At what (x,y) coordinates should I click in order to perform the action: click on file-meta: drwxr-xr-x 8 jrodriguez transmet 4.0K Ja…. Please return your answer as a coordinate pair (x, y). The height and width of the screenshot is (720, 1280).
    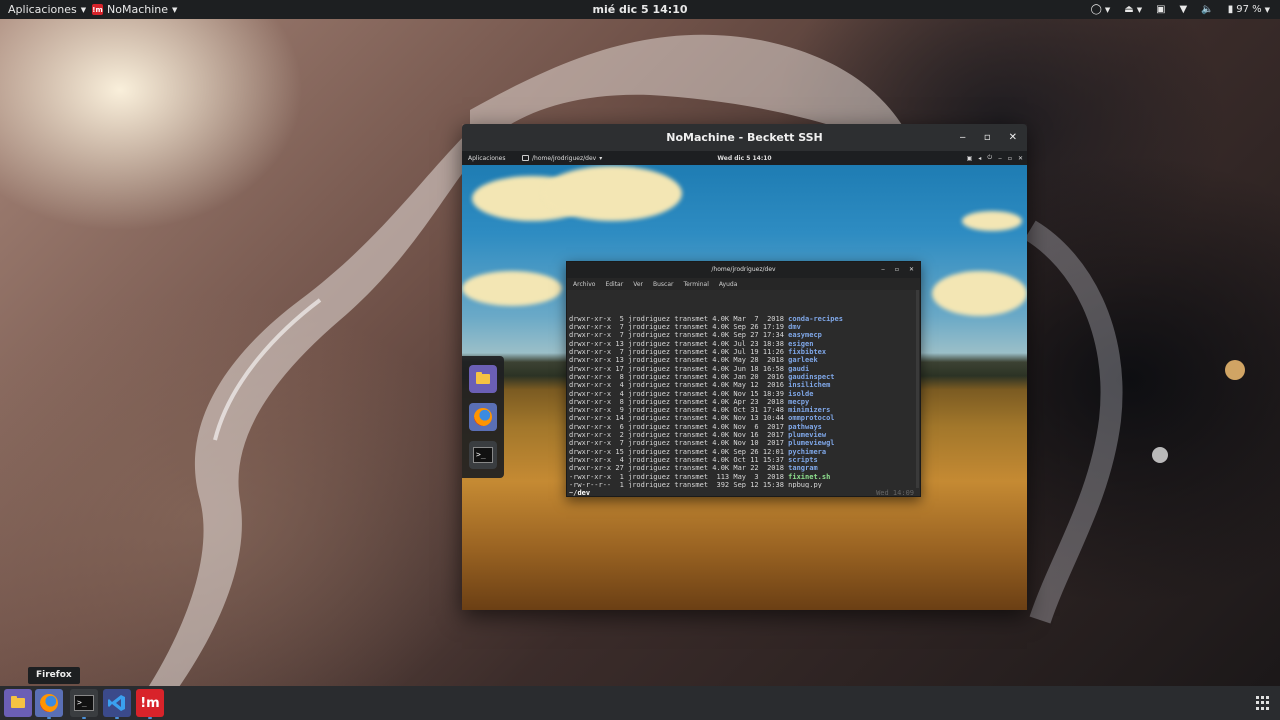
    Looking at the image, I should click on (679, 376).